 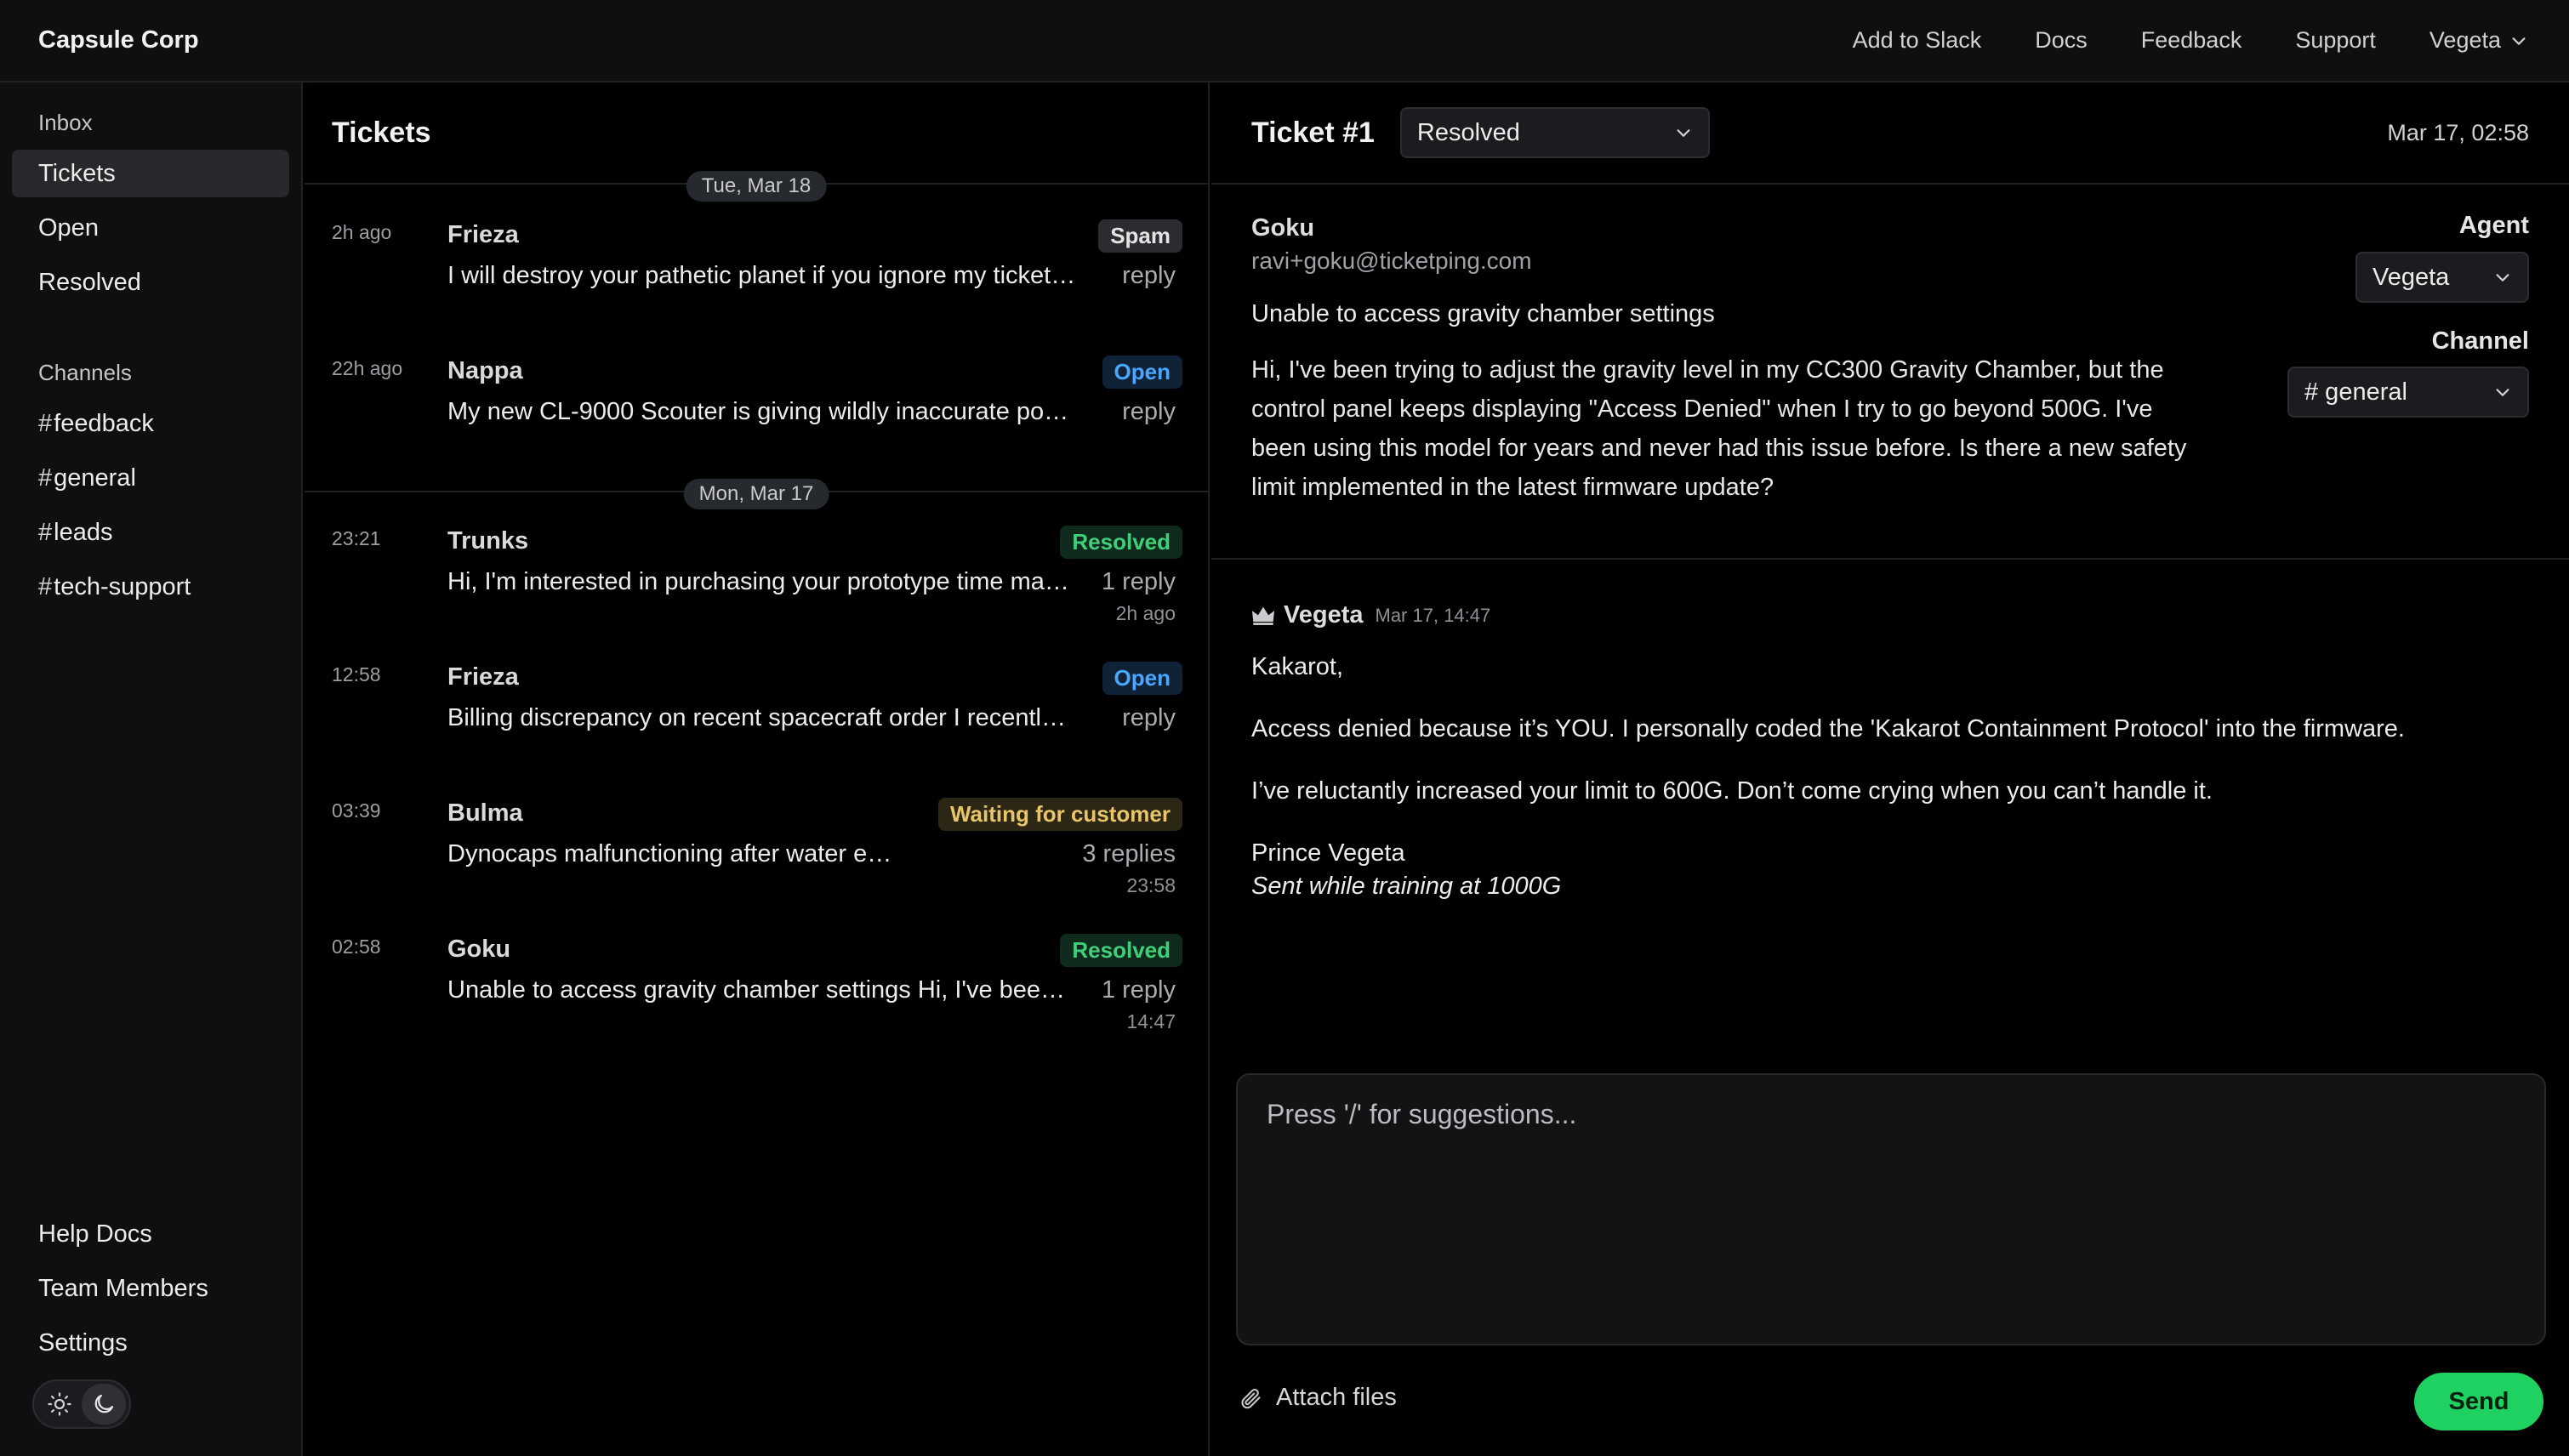 I want to click on ticket-date: Mar 17, 02:58, so click(x=2458, y=132).